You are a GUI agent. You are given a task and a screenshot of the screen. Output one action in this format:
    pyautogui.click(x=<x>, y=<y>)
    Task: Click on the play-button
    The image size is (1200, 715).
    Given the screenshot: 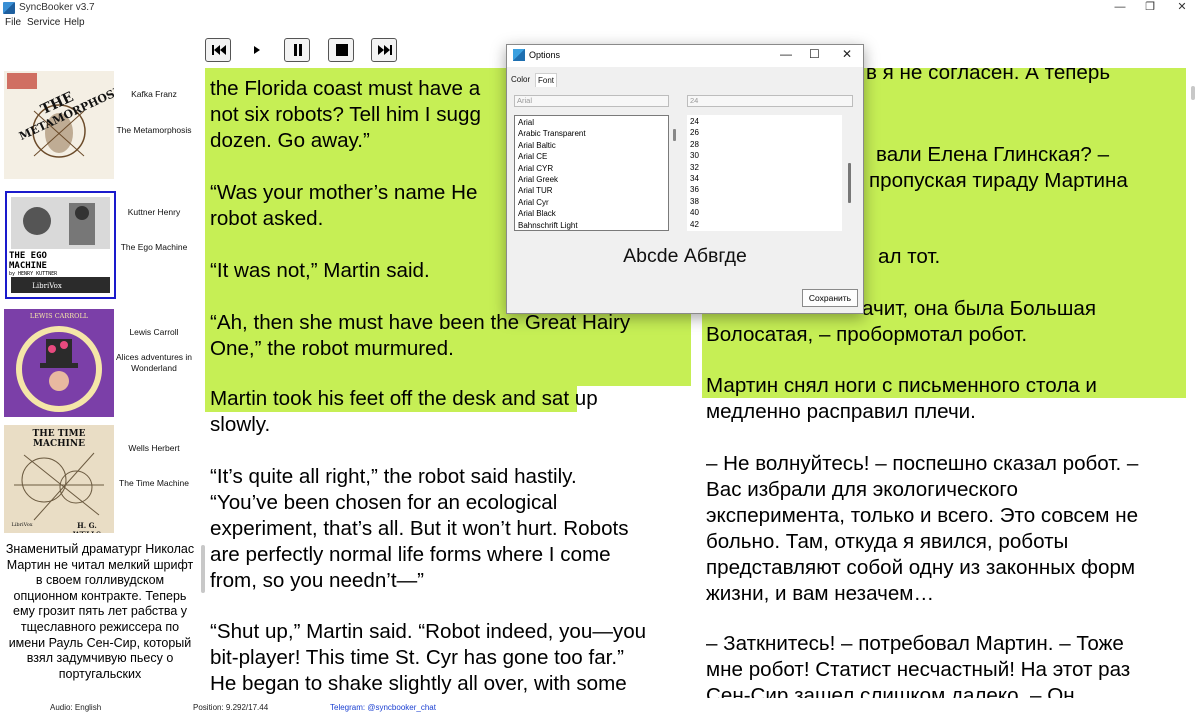 What is the action you would take?
    pyautogui.click(x=256, y=50)
    